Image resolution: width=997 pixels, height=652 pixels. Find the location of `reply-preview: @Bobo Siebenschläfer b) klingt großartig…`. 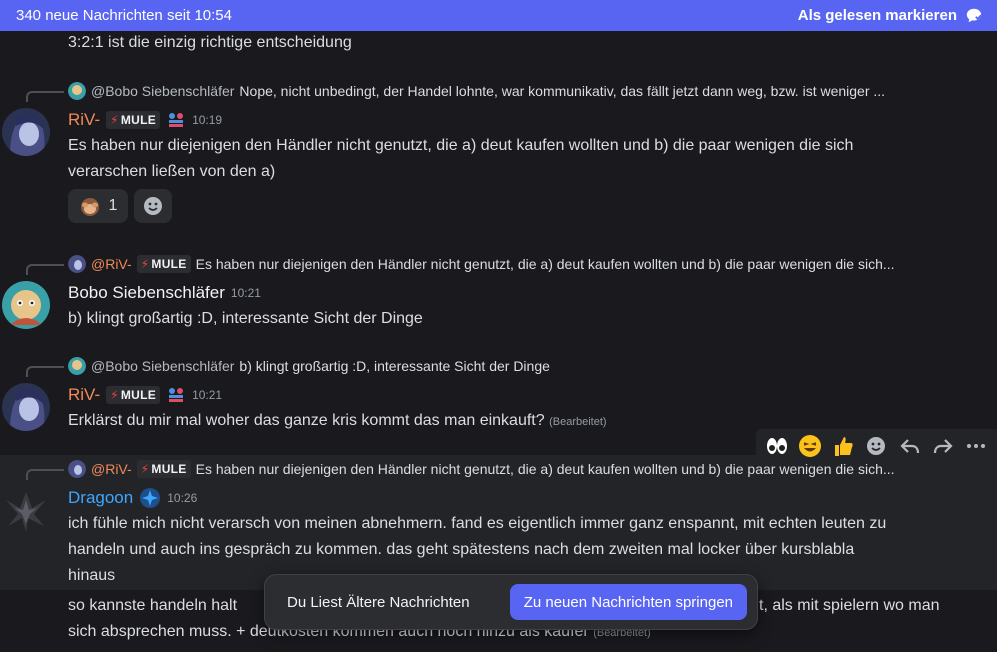

reply-preview: @Bobo Siebenschläfer b) klingt großartig… is located at coordinates (528, 366).